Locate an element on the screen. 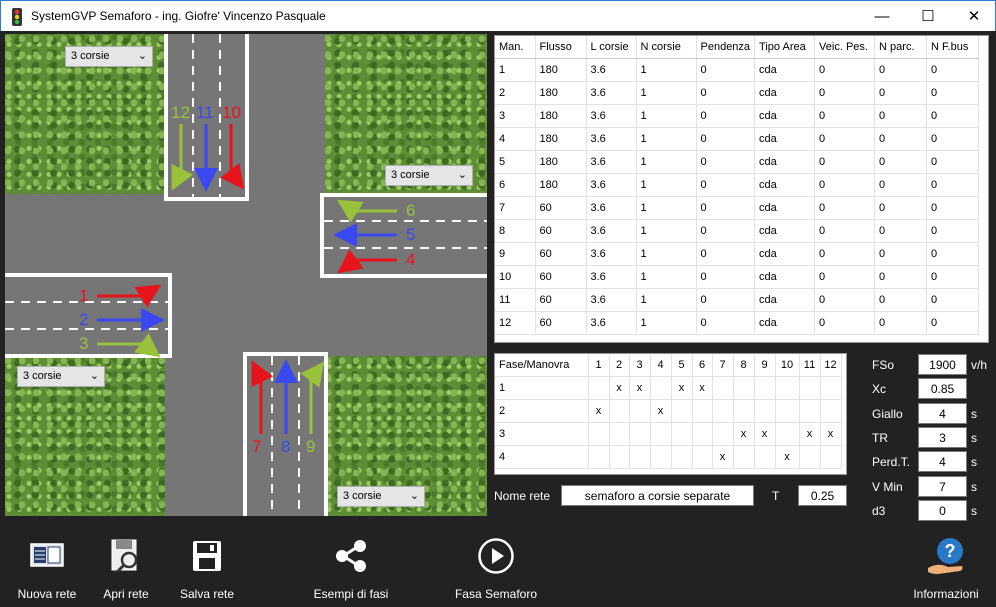 The width and height of the screenshot is (996, 607). param-input: 1900 is located at coordinates (942, 364).